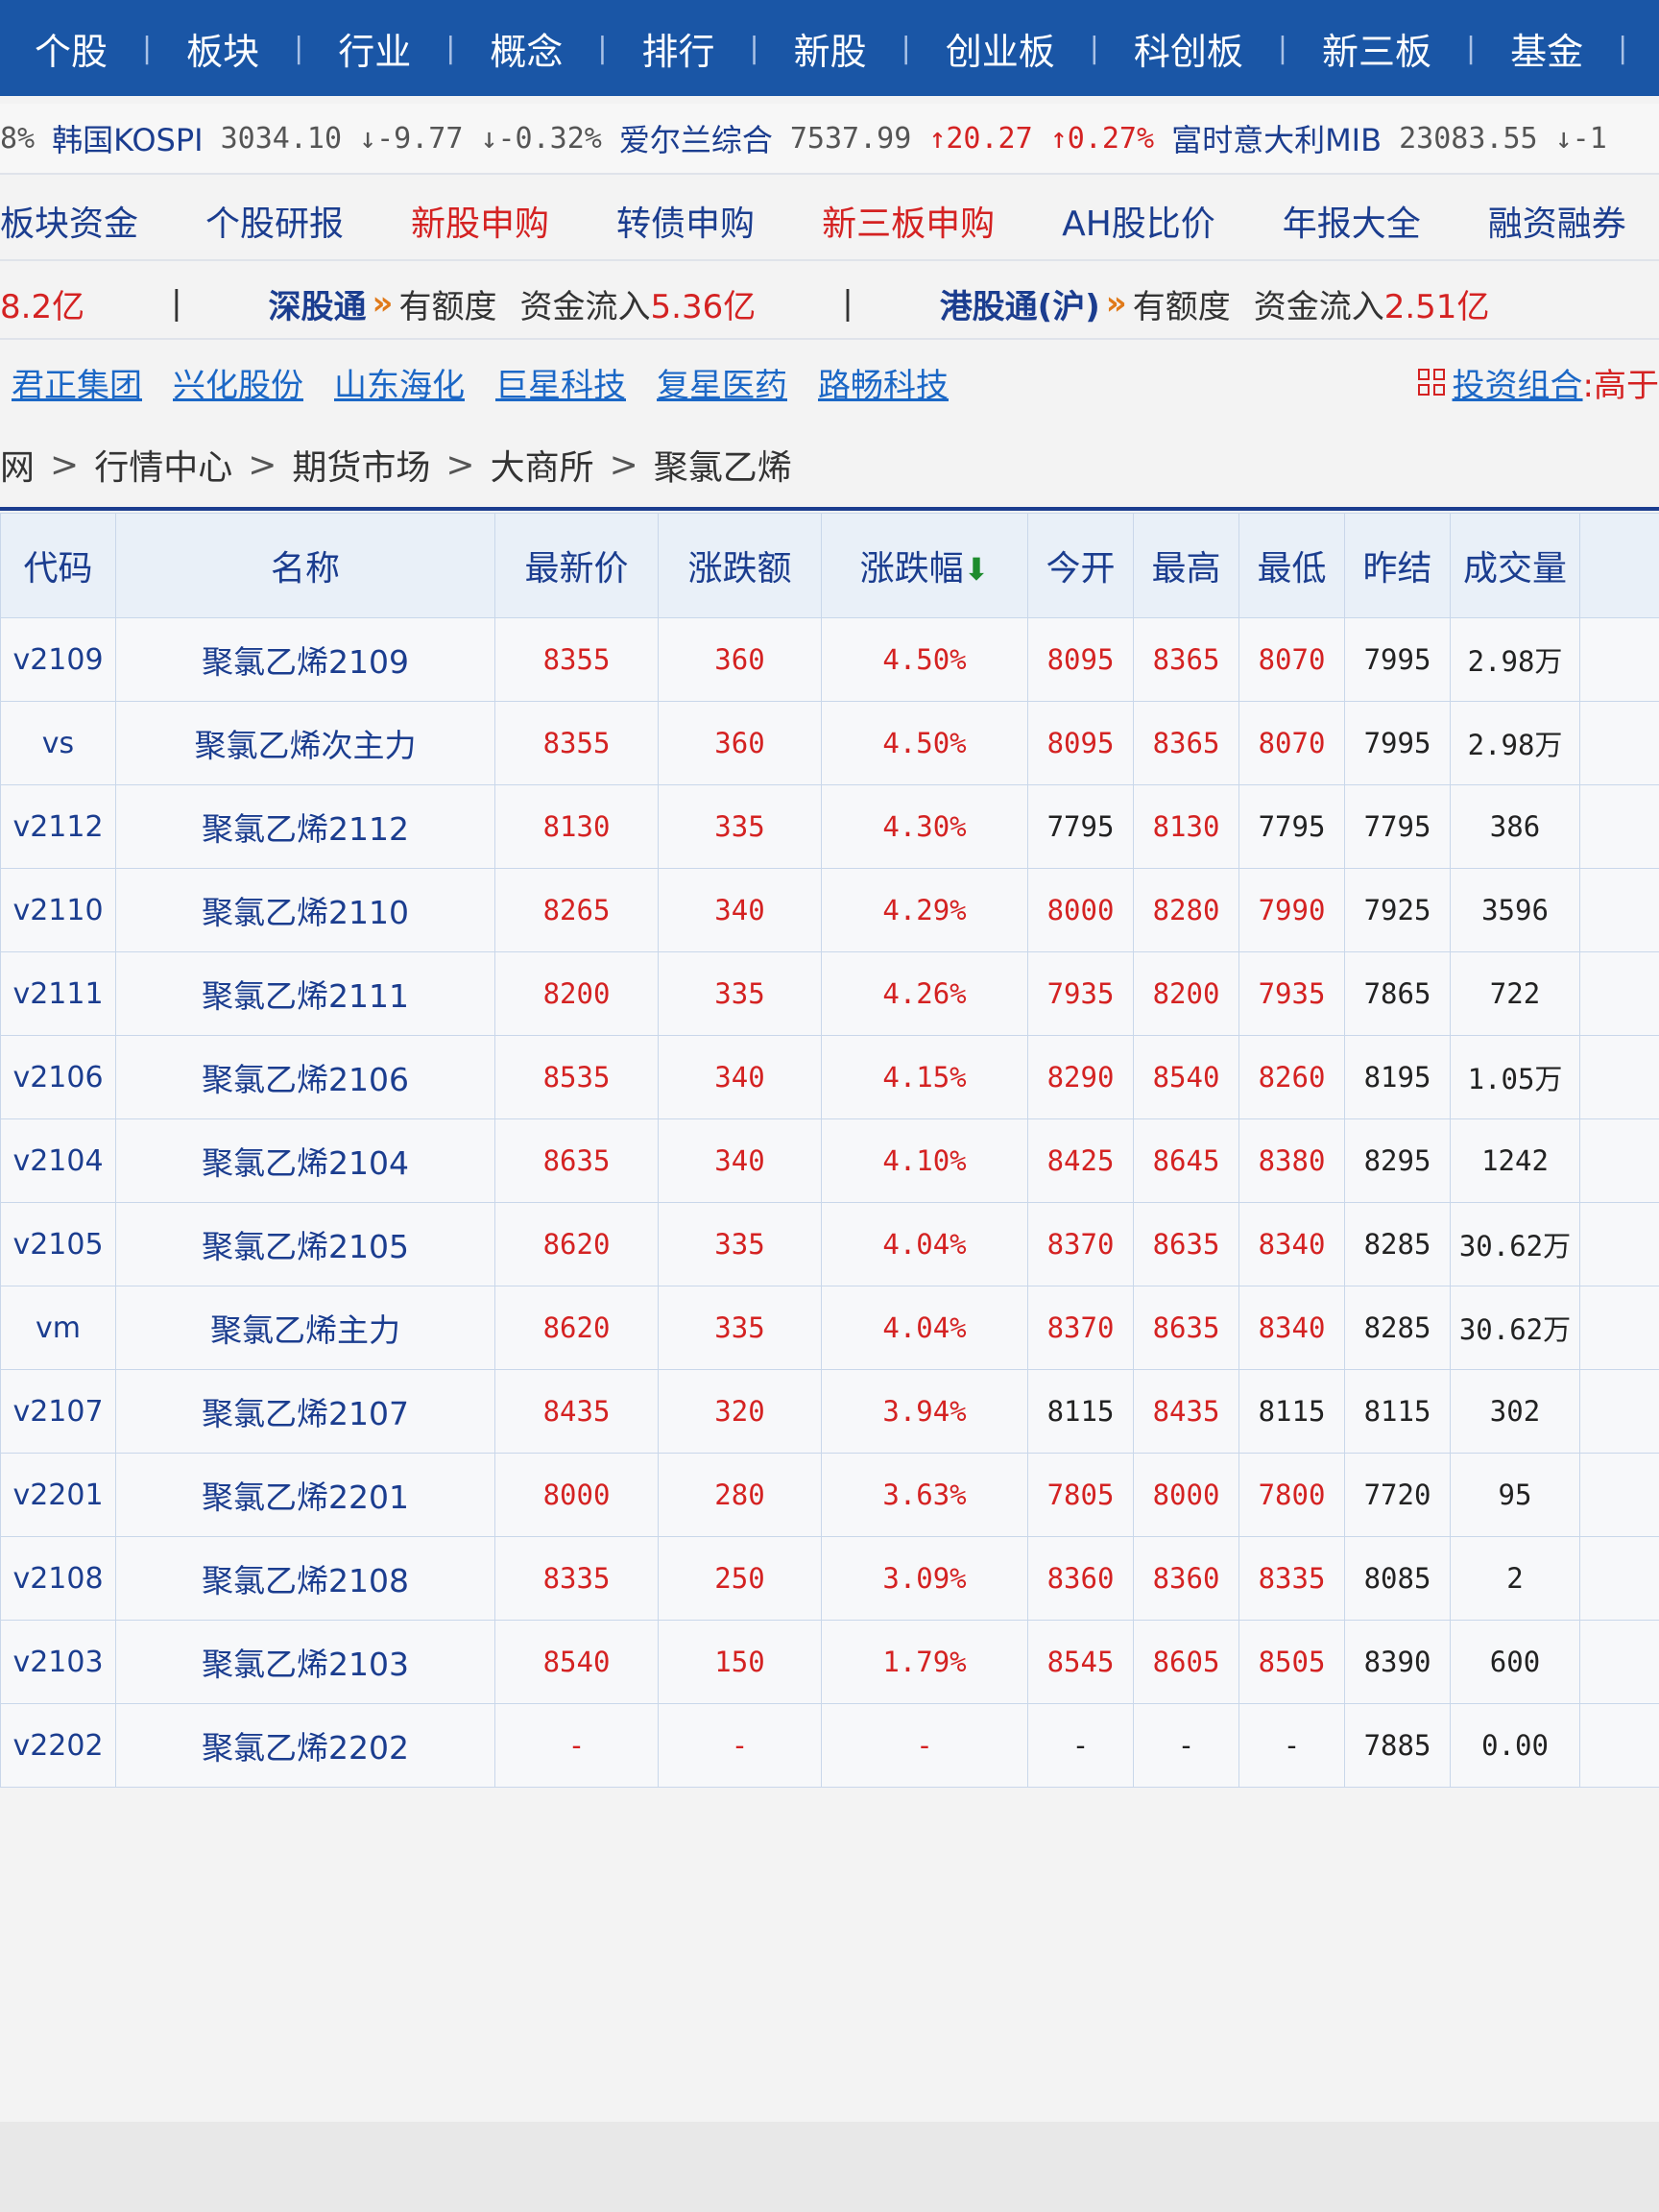  Describe the element at coordinates (1080, 566) in the screenshot. I see `column-header: 今开` at that location.